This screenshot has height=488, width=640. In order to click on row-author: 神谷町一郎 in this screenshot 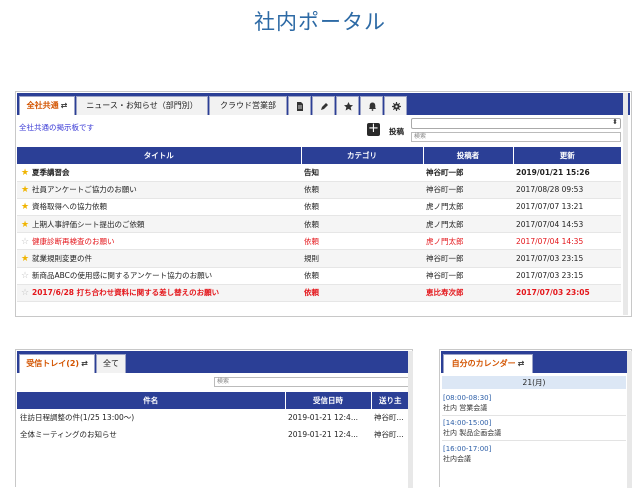, I will do `click(468, 190)`.